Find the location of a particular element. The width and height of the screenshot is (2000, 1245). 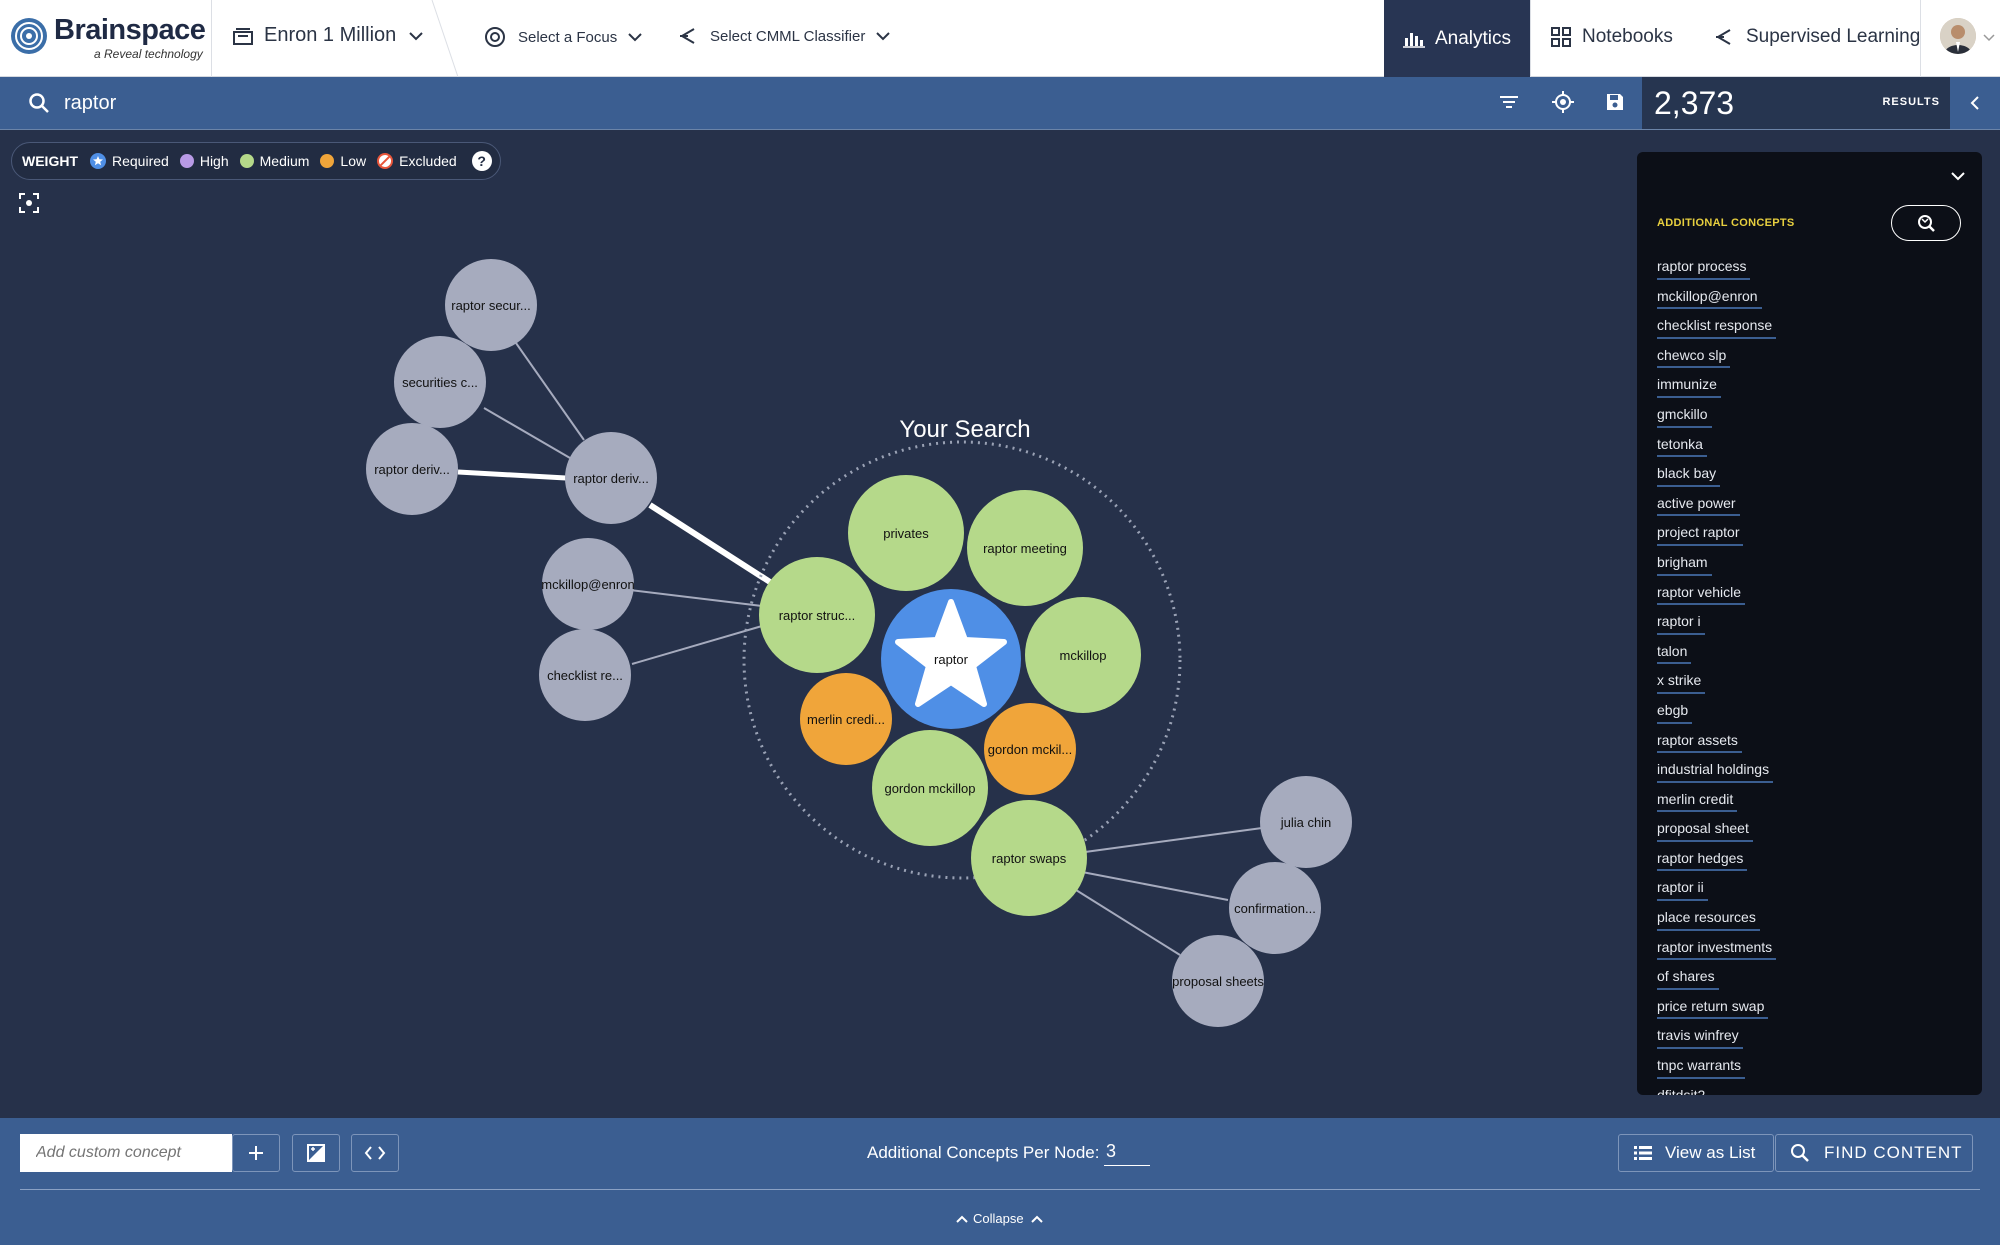

concept-list-item: of shares is located at coordinates (1812, 977).